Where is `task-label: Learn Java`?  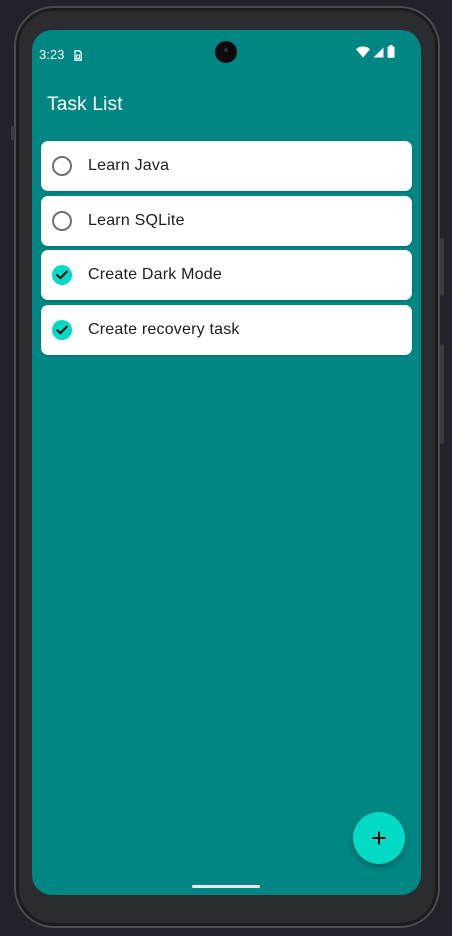 task-label: Learn Java is located at coordinates (129, 165).